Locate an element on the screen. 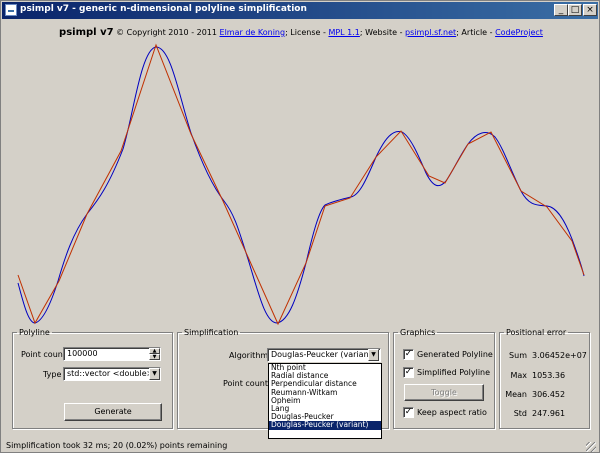 Image resolution: width=600 pixels, height=453 pixels. error-max-label: Max is located at coordinates (518, 375).